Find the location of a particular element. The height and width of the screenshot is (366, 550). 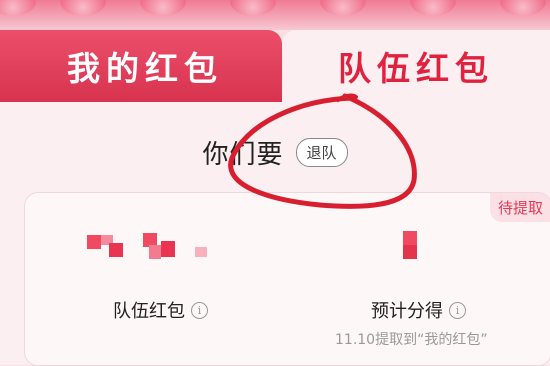

tab-my-redpacket-label: 我的红包 is located at coordinates (145, 68).